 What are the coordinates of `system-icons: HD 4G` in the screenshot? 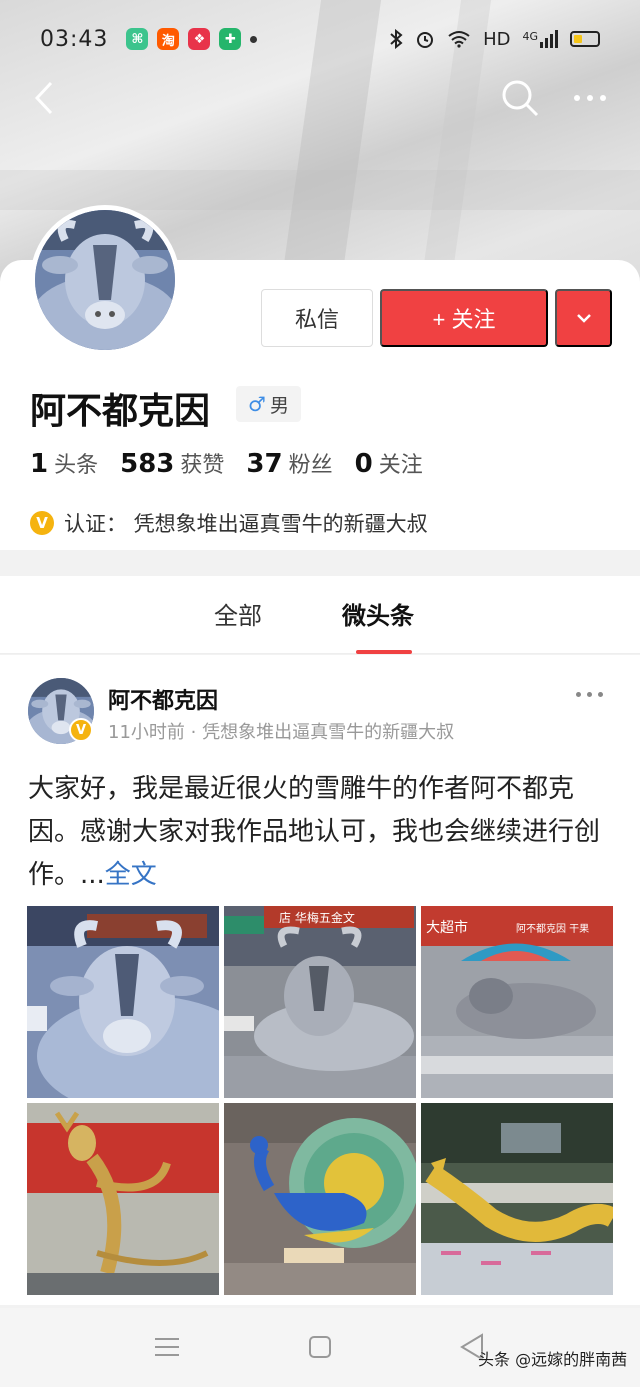 It's located at (494, 39).